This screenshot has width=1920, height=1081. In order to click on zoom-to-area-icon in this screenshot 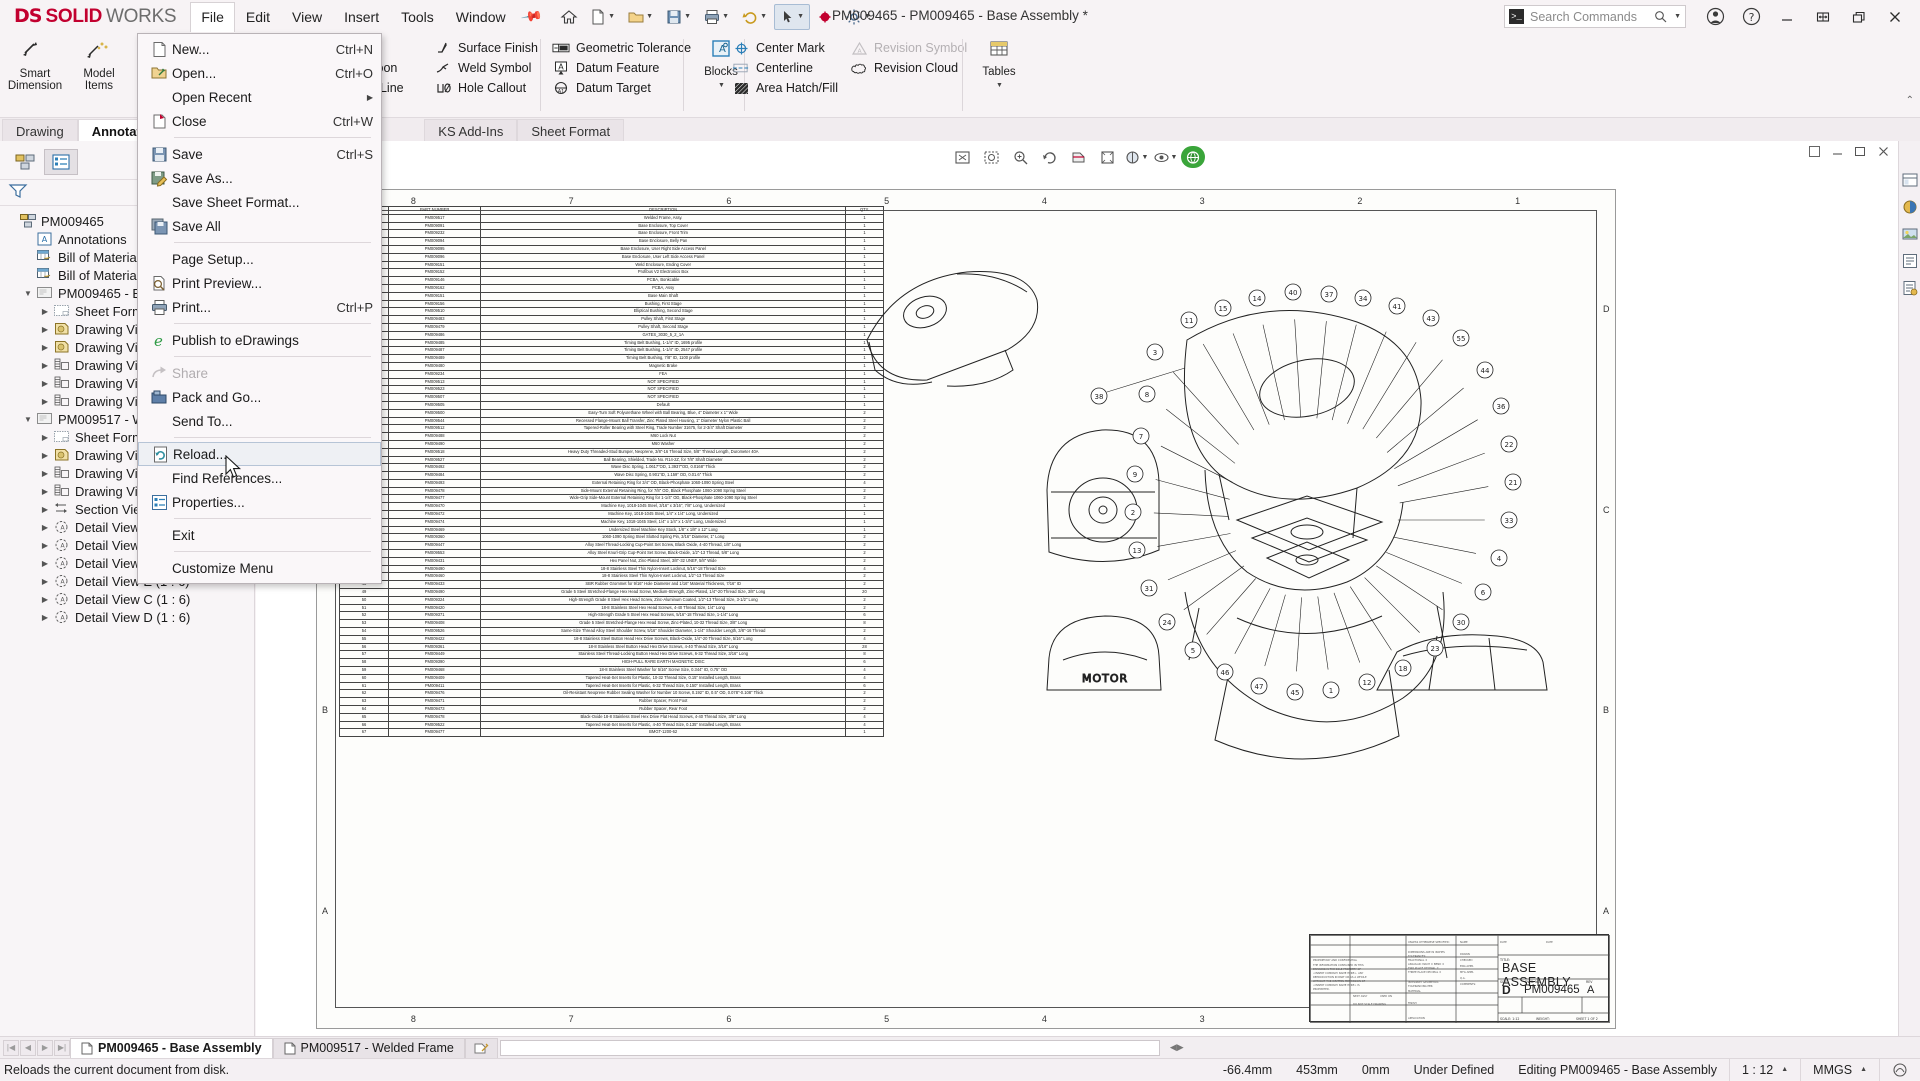, I will do `click(991, 157)`.